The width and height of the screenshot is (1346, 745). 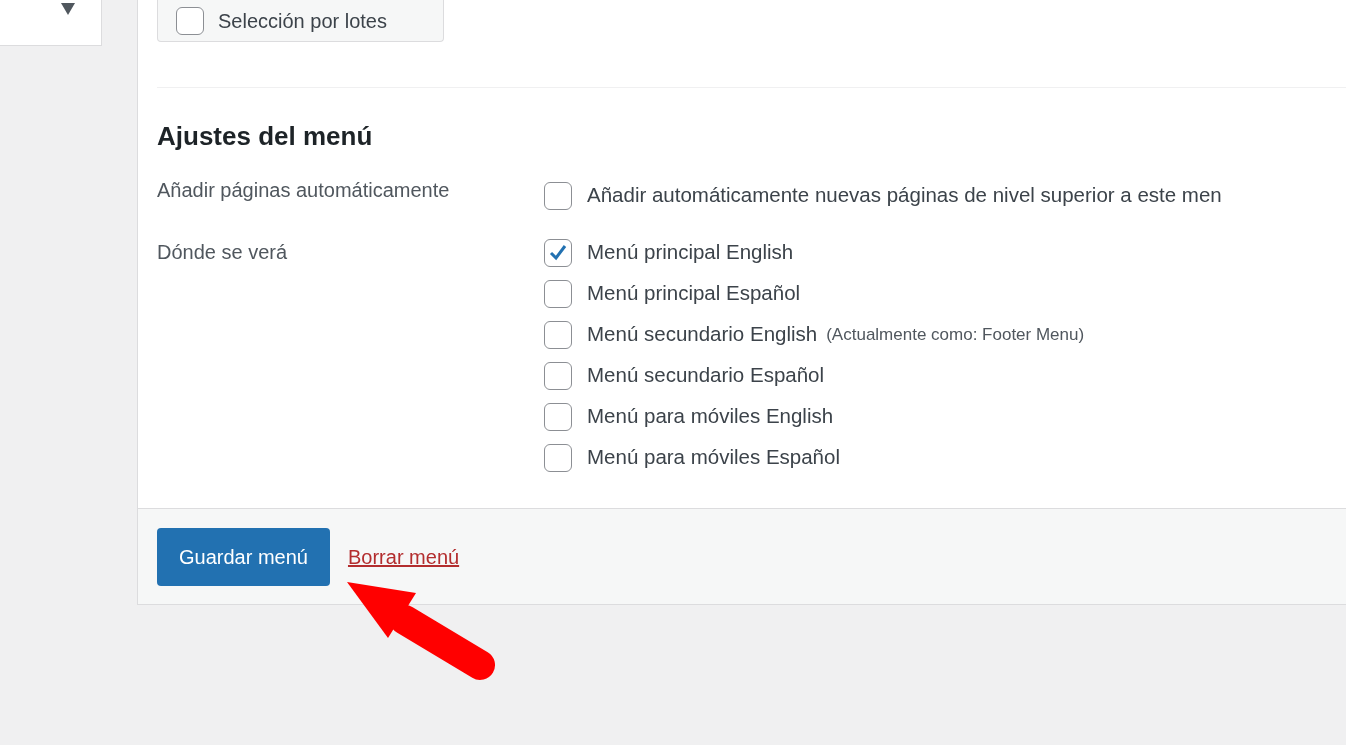 What do you see at coordinates (694, 293) in the screenshot?
I see `checkbox-label: Menú principal Español` at bounding box center [694, 293].